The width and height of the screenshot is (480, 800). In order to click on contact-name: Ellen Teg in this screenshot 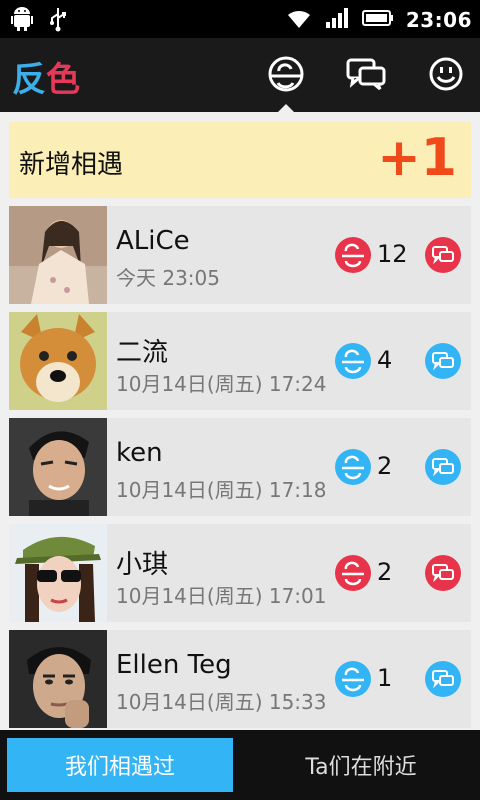, I will do `click(174, 665)`.